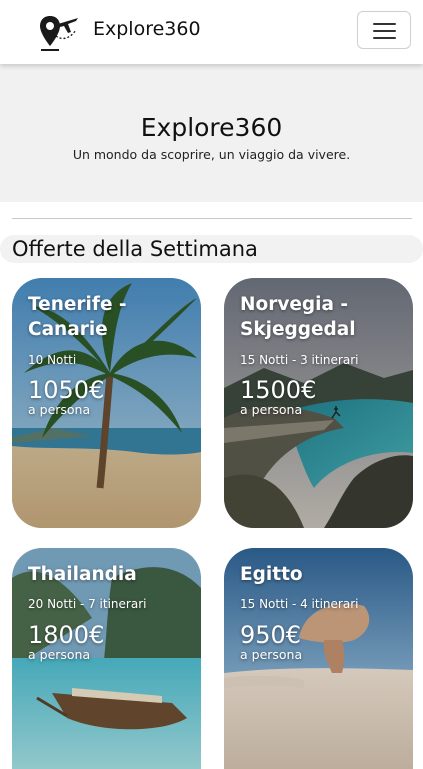 The image size is (423, 769). Describe the element at coordinates (299, 360) in the screenshot. I see `offer-duration: 15 Notti - 3 itinerari` at that location.